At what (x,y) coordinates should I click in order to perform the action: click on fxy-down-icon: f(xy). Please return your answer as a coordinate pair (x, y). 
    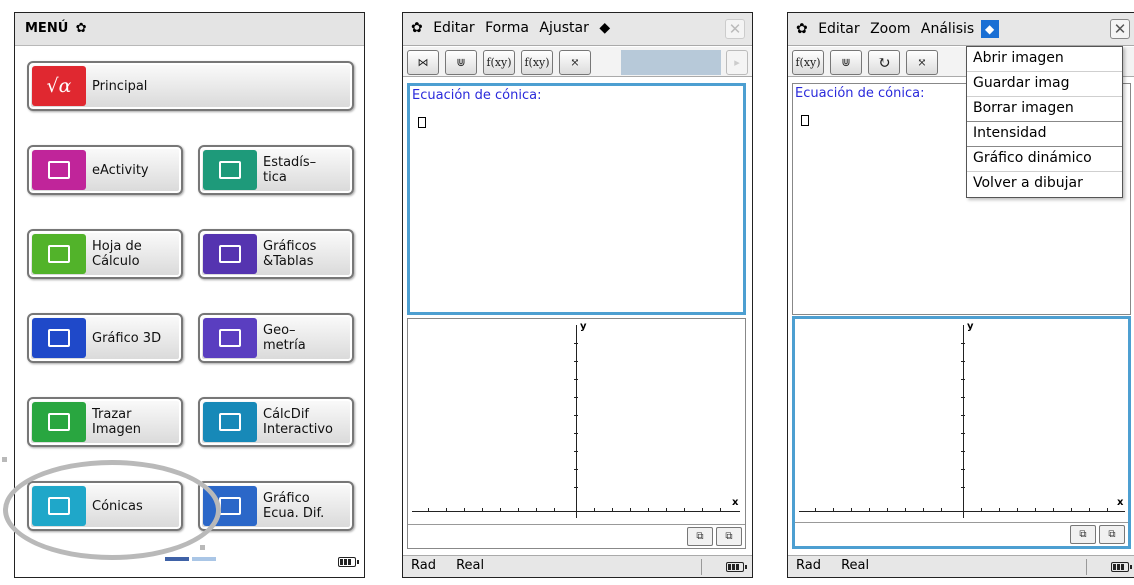
    Looking at the image, I should click on (499, 62).